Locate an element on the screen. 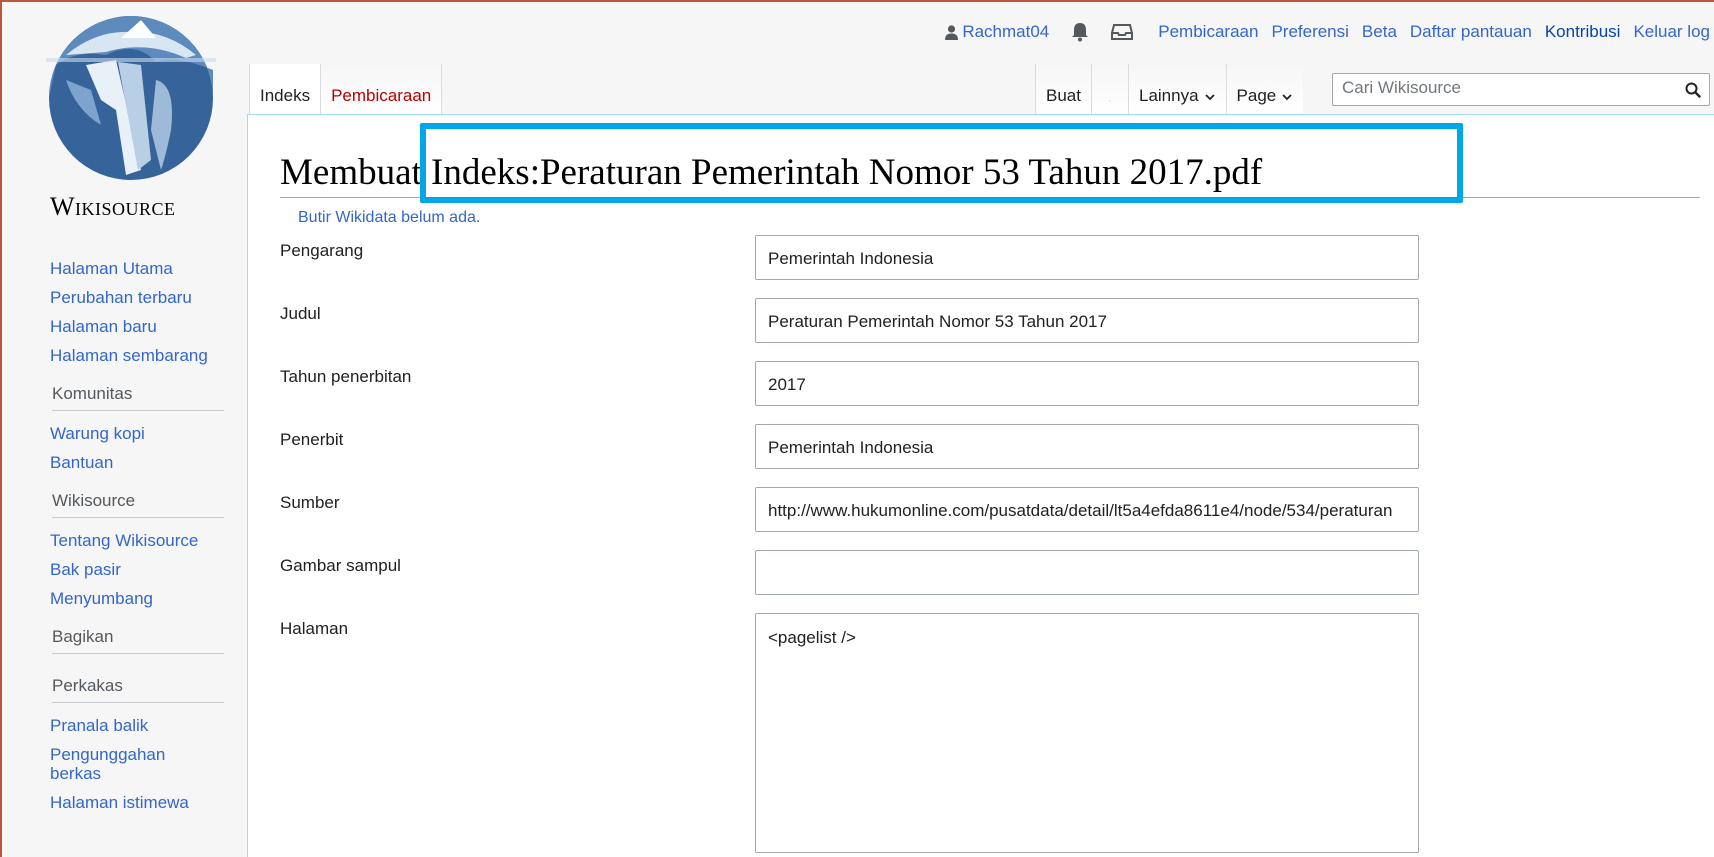 Image resolution: width=1714 pixels, height=857 pixels. sidebar-heading-wikisource: Wikisource is located at coordinates (138, 497).